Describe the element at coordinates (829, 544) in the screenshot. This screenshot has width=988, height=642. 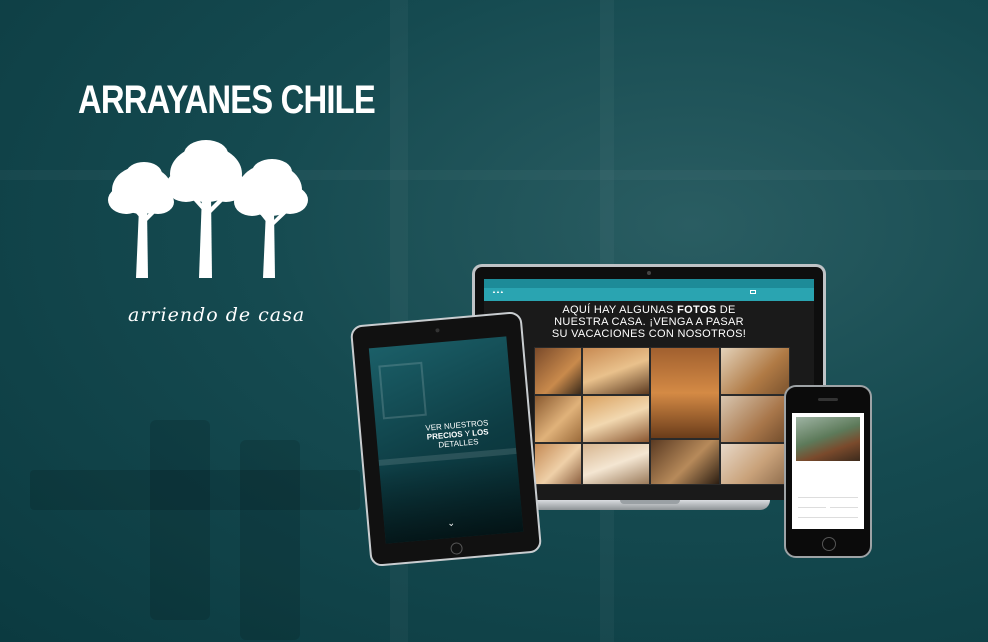
I see `phone-home-button` at that location.